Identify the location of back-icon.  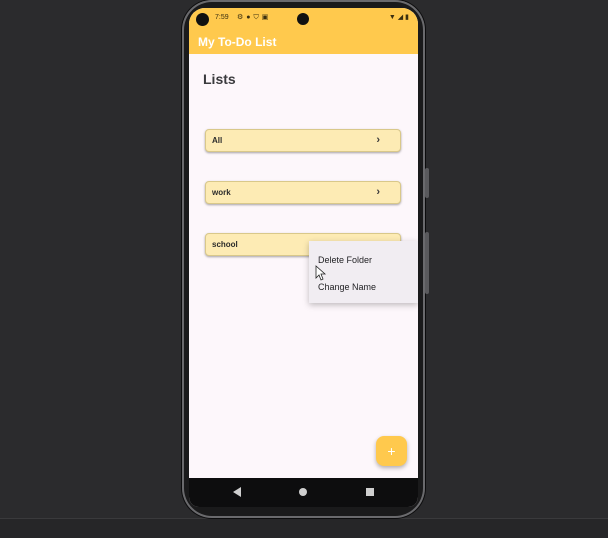
(237, 492).